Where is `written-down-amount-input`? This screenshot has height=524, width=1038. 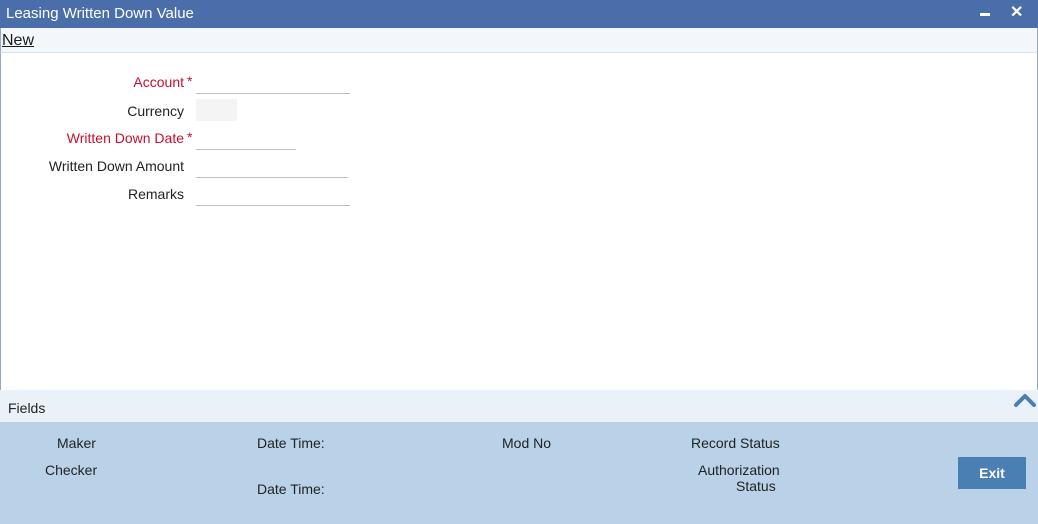
written-down-amount-input is located at coordinates (272, 167).